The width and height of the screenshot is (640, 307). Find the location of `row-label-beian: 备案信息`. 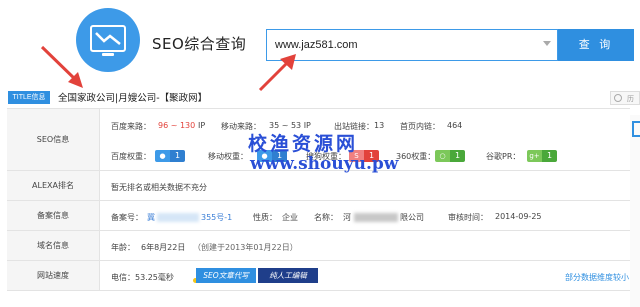

row-label-beian: 备案信息 is located at coordinates (53, 215).